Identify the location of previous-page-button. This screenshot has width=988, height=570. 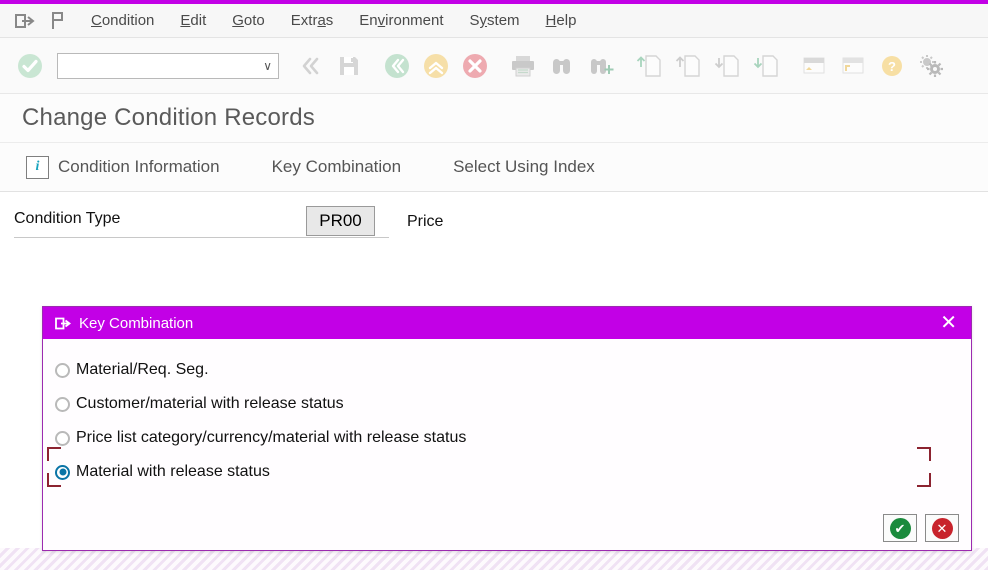
(688, 66).